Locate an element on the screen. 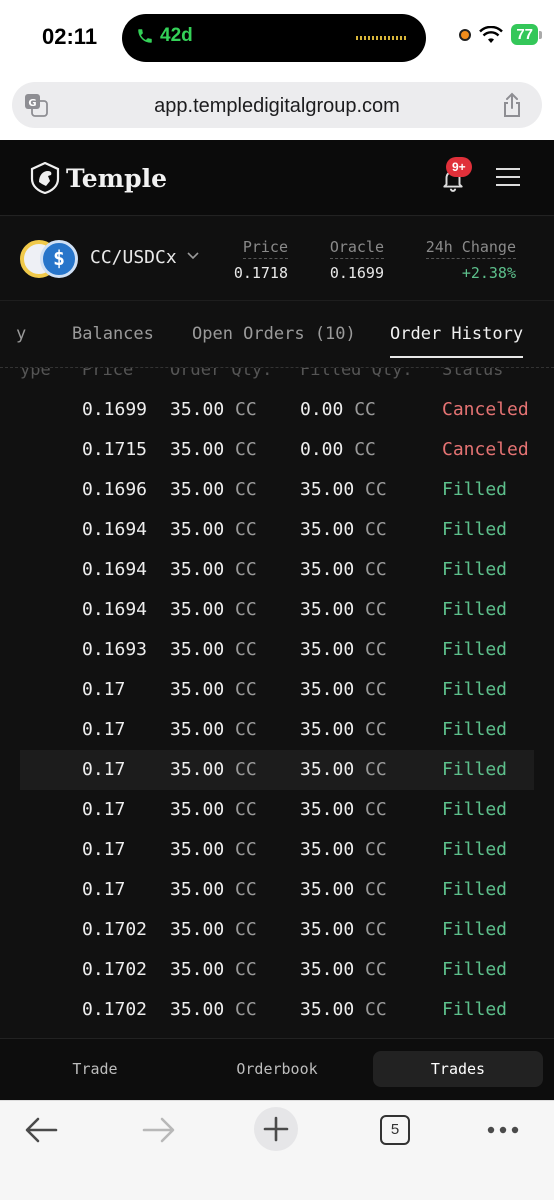  table-row: 0.1696 35.00 CC 35.00 CC Filled is located at coordinates (277, 490).